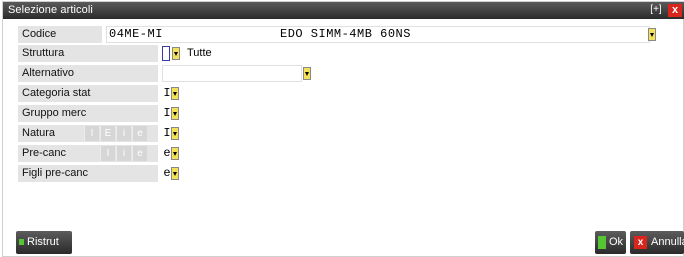 This screenshot has width=684, height=257. I want to click on struttura-row: Struttura Tutte, so click(168, 53).